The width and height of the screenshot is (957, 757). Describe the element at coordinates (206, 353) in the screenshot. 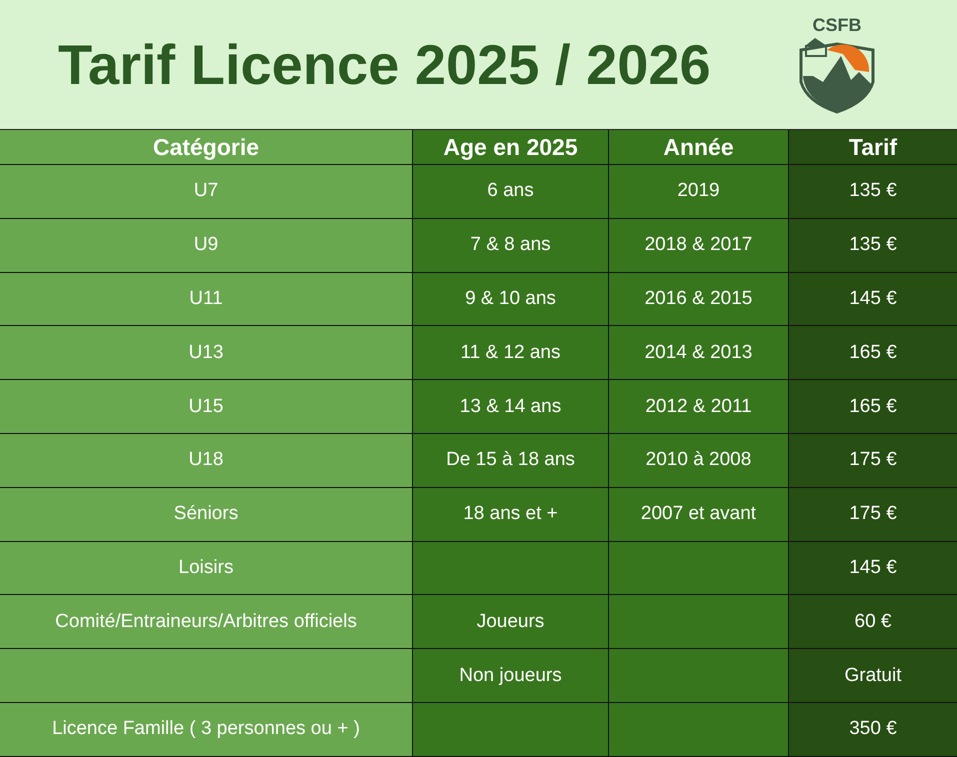

I see `table-cell: U13` at that location.